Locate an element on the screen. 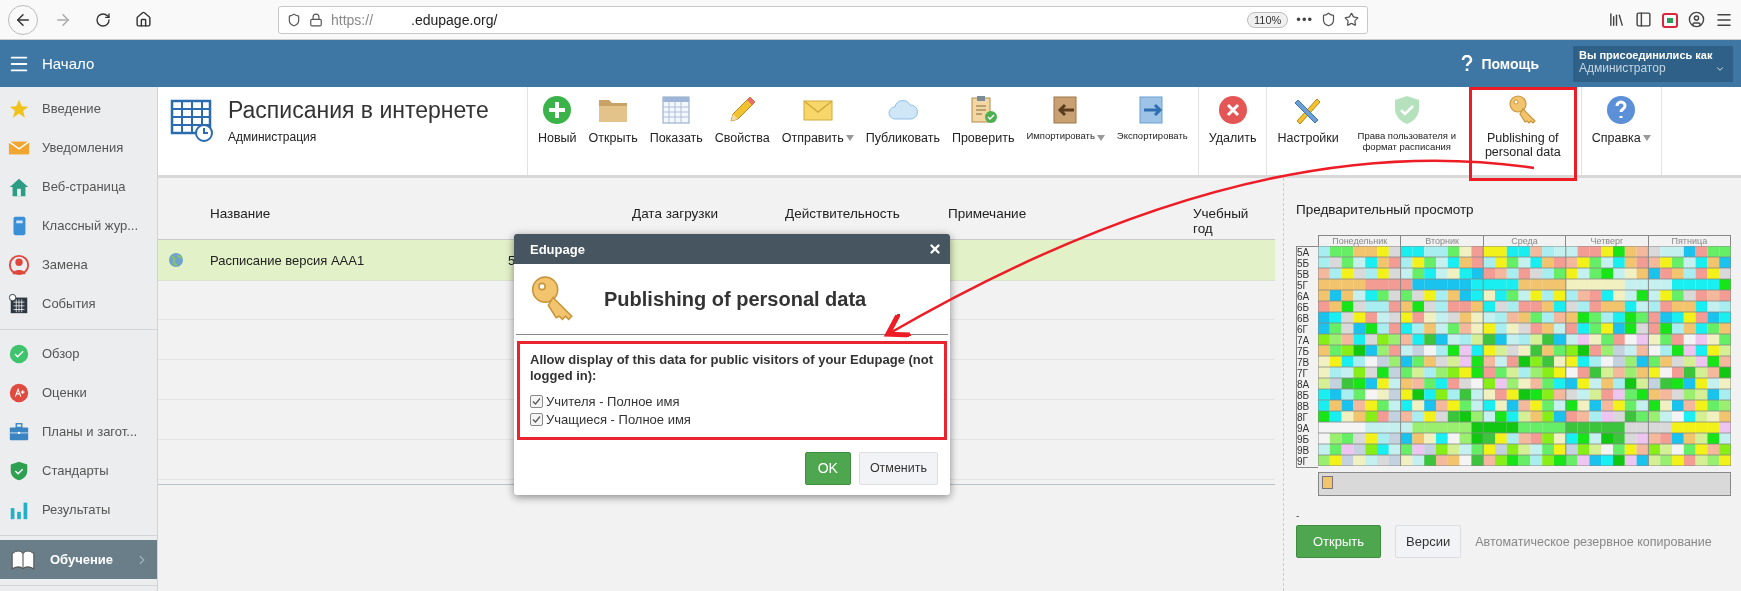 This screenshot has height=591, width=1741. class-label: 9Б is located at coordinates (1304, 439).